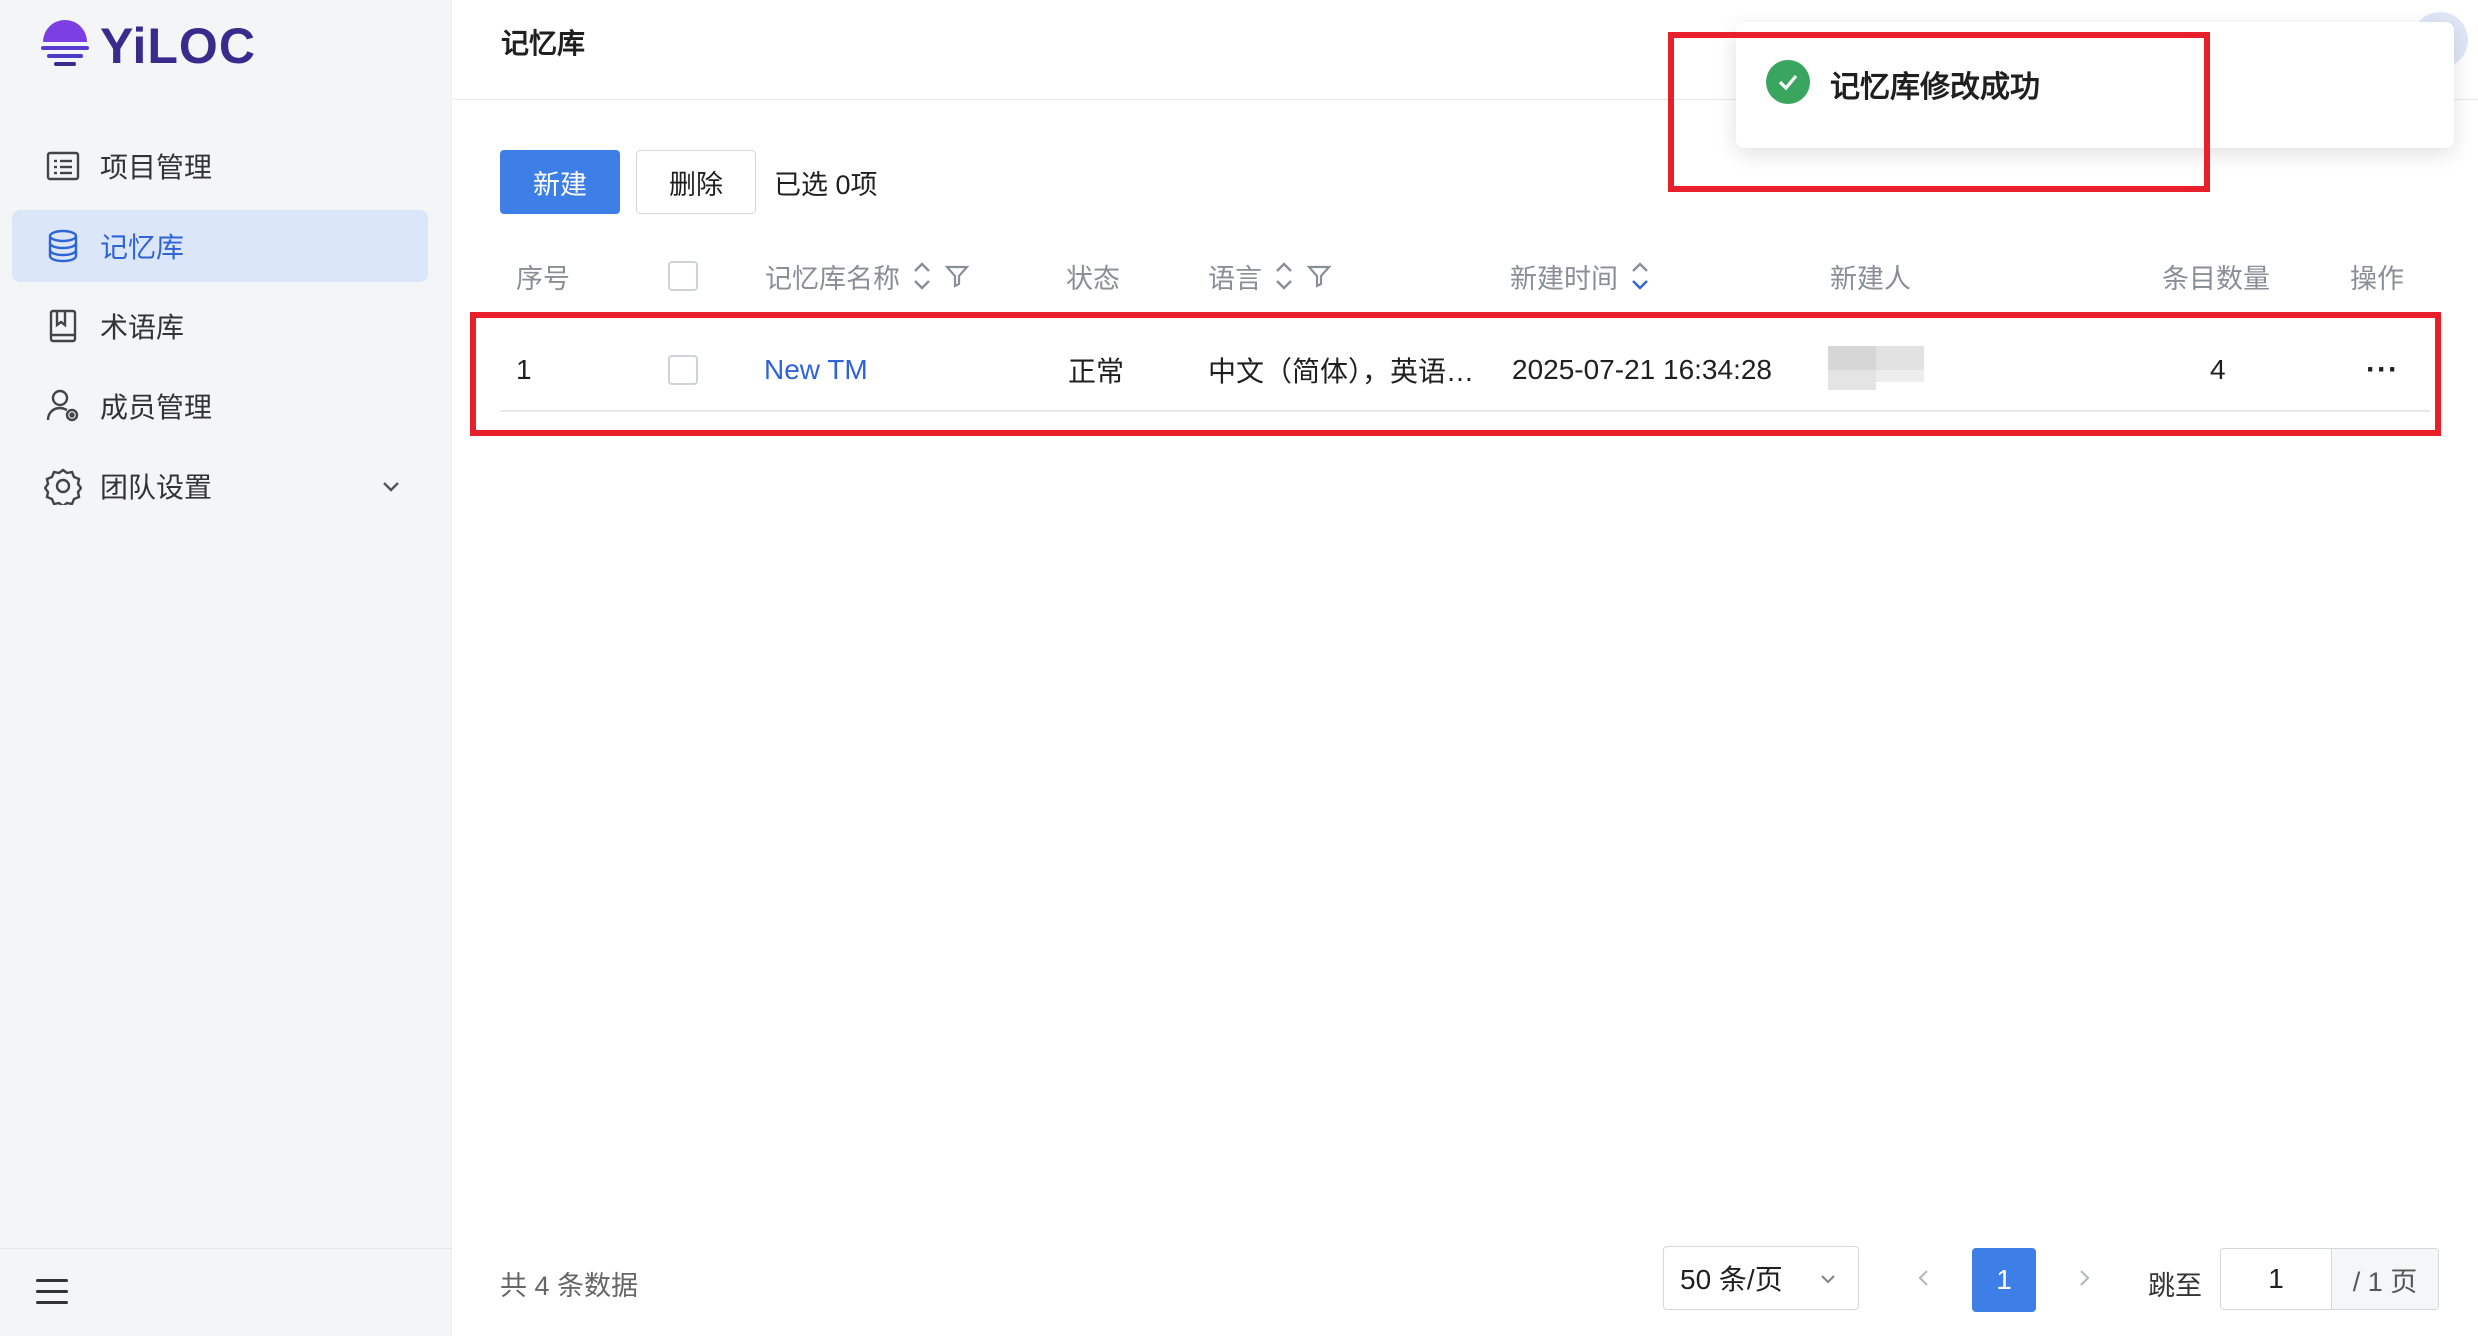  What do you see at coordinates (2004, 1280) in the screenshot?
I see `page-button-current: 1` at bounding box center [2004, 1280].